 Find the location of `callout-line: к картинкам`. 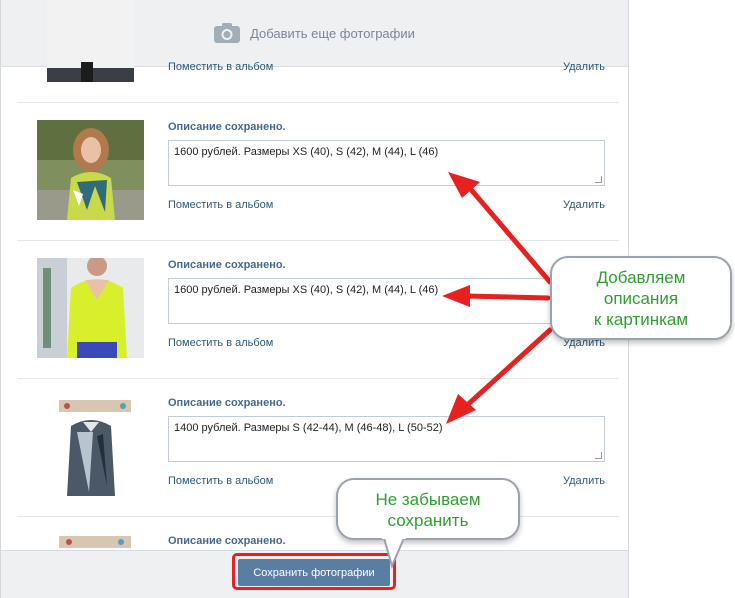

callout-line: к картинкам is located at coordinates (641, 319).